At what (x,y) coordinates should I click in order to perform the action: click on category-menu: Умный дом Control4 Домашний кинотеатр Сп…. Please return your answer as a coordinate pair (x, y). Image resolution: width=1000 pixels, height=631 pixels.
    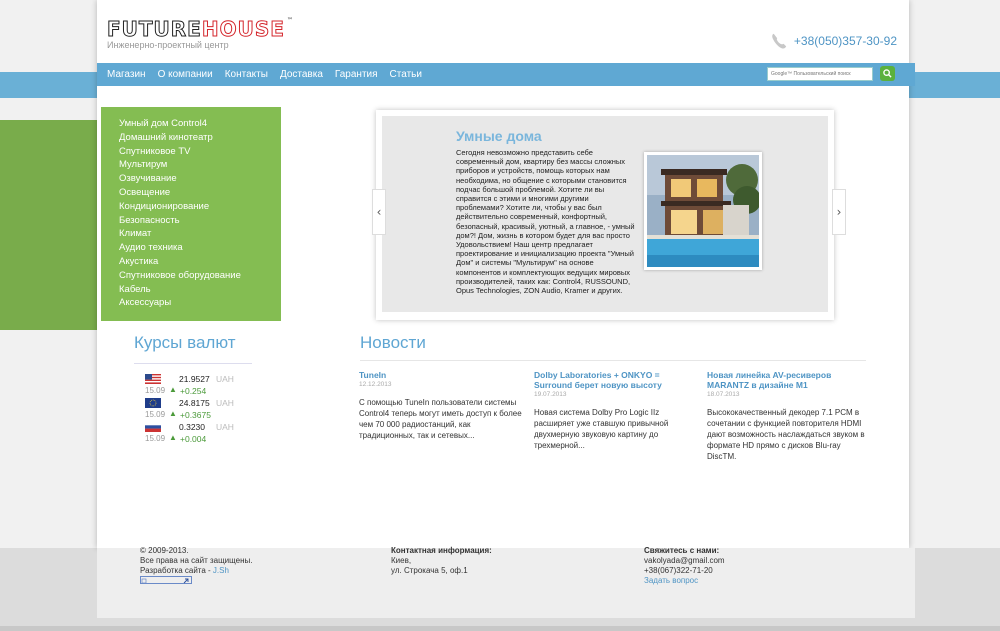
    Looking at the image, I should click on (191, 214).